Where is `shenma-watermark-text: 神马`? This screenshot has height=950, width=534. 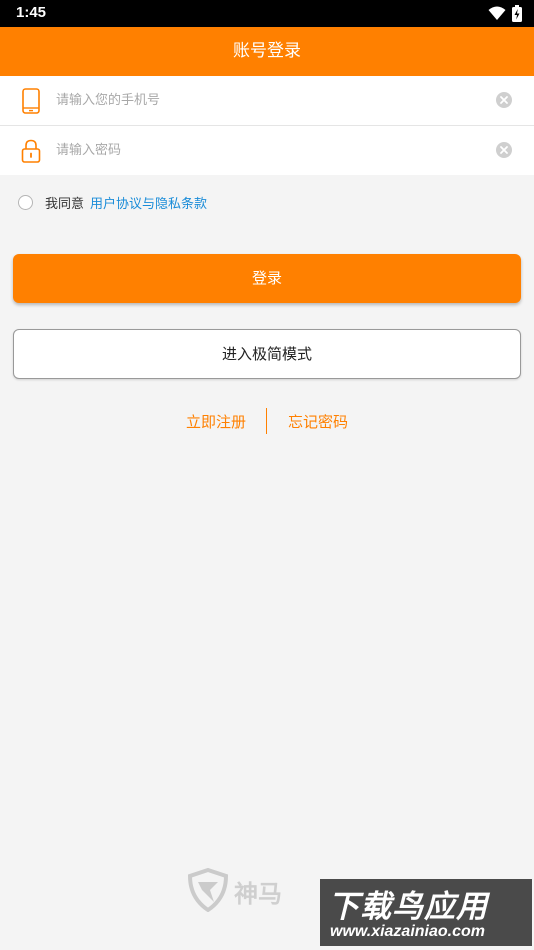
shenma-watermark-text: 神马 is located at coordinates (258, 894).